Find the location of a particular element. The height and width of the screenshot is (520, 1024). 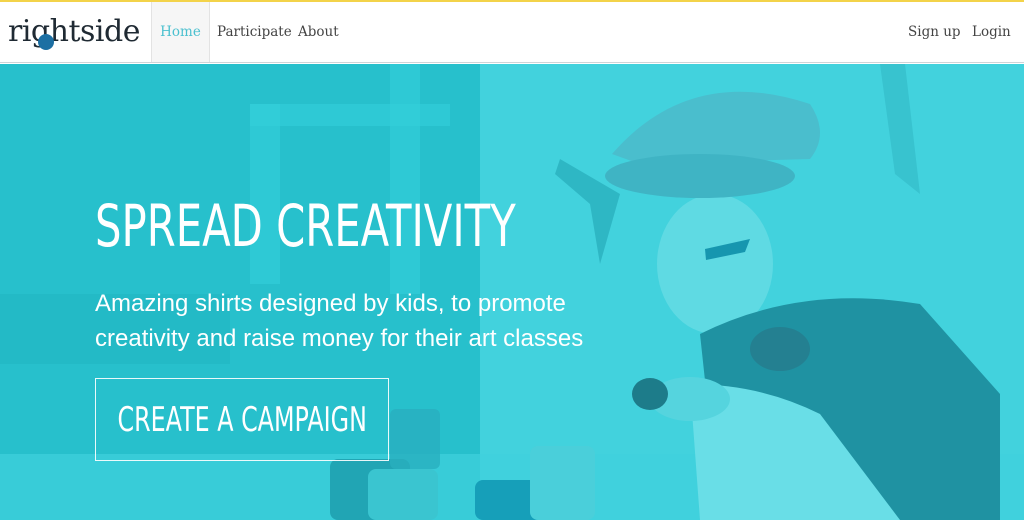

create-campaign-label: CREATE A CAMPAIGN is located at coordinates (242, 419).